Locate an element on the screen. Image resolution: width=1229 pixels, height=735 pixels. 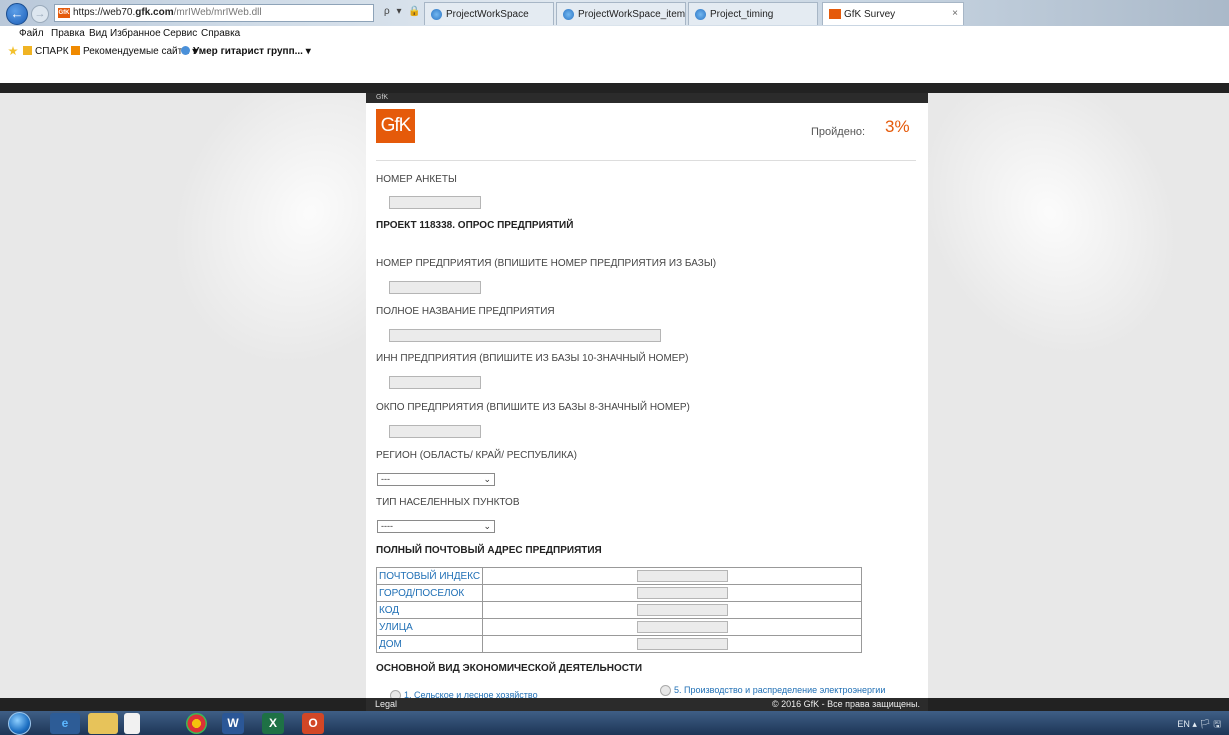
copyright-text: © 2016 GfK - Все права защищены. is located at coordinates (845, 704).